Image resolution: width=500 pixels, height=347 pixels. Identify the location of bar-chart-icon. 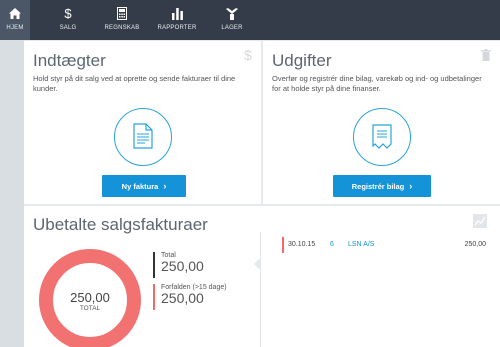
(177, 12).